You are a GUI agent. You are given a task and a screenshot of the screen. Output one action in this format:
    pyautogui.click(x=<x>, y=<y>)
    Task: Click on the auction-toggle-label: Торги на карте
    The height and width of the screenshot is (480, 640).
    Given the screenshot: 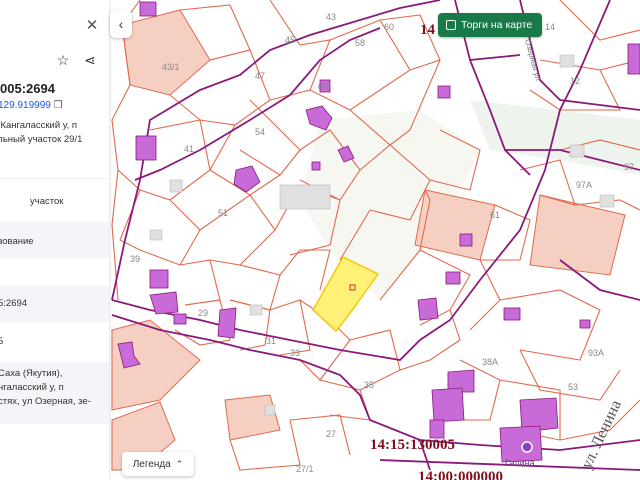 What is the action you would take?
    pyautogui.click(x=497, y=25)
    